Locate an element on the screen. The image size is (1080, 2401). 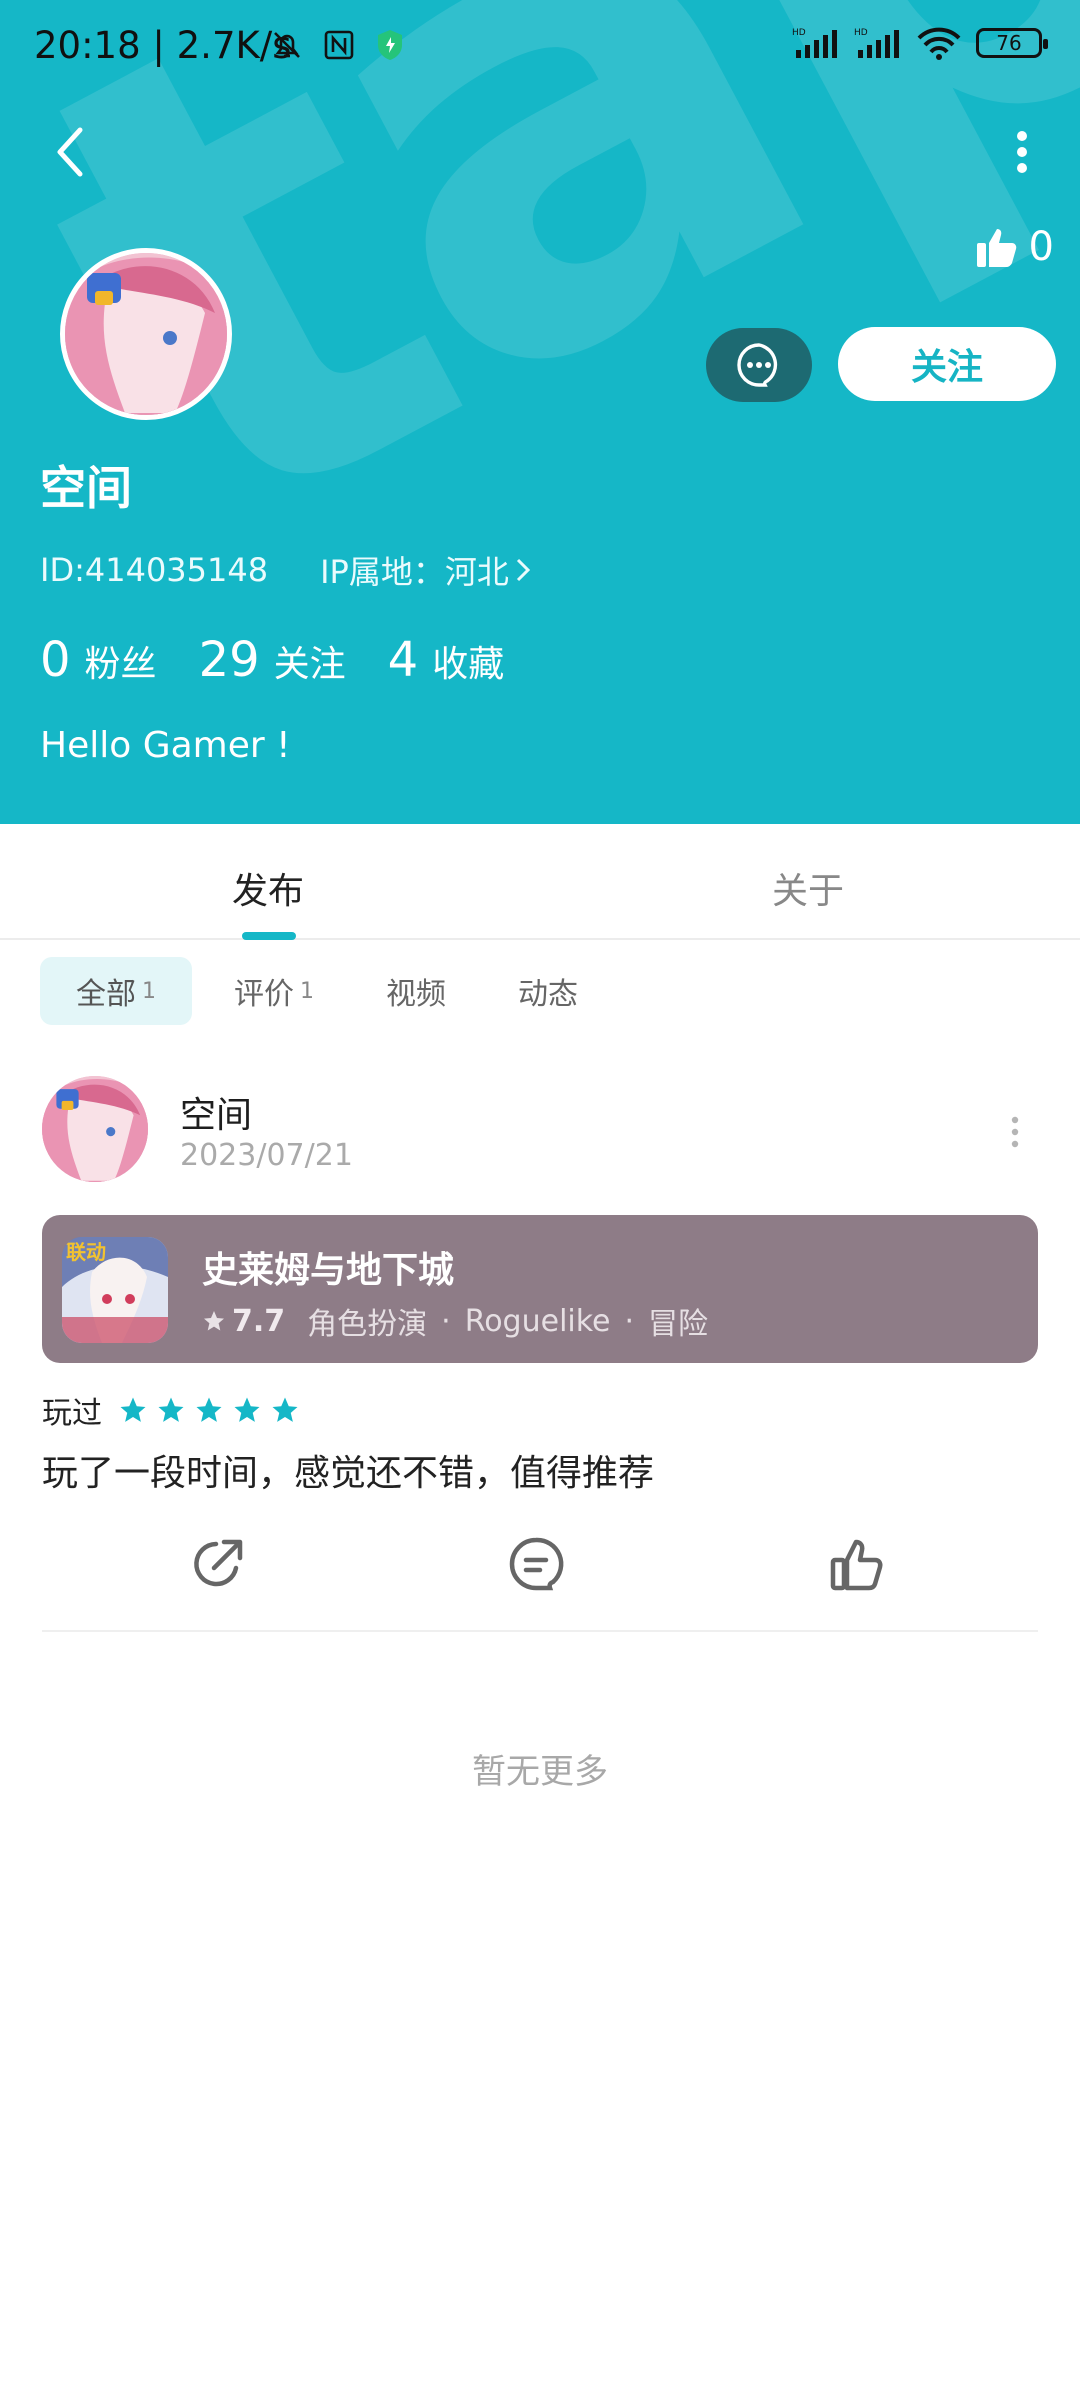
tab-posts: 发布 is located at coordinates (268, 888).